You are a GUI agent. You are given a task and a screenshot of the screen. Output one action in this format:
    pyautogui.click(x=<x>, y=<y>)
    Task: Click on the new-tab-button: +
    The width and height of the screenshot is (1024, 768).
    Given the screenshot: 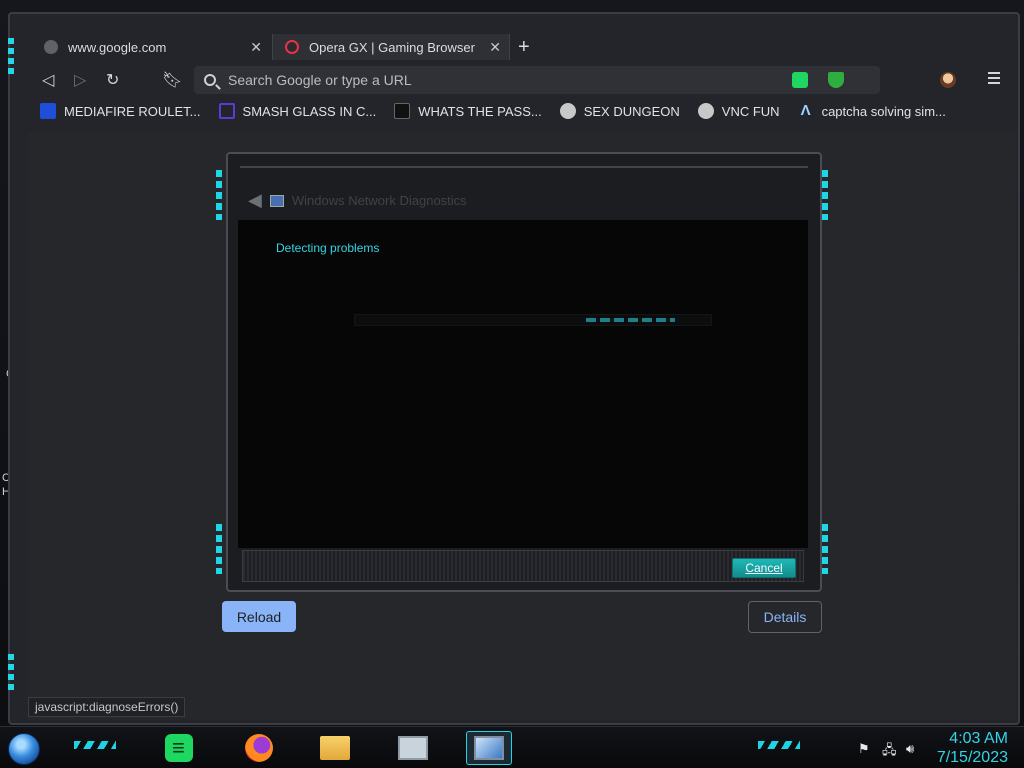 What is the action you would take?
    pyautogui.click(x=524, y=47)
    